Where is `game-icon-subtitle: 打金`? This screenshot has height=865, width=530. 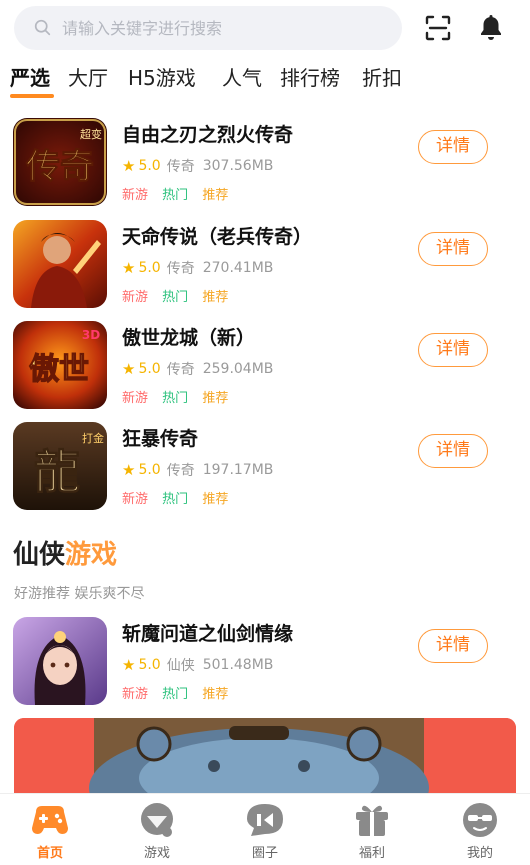 game-icon-subtitle: 打金 is located at coordinates (93, 438).